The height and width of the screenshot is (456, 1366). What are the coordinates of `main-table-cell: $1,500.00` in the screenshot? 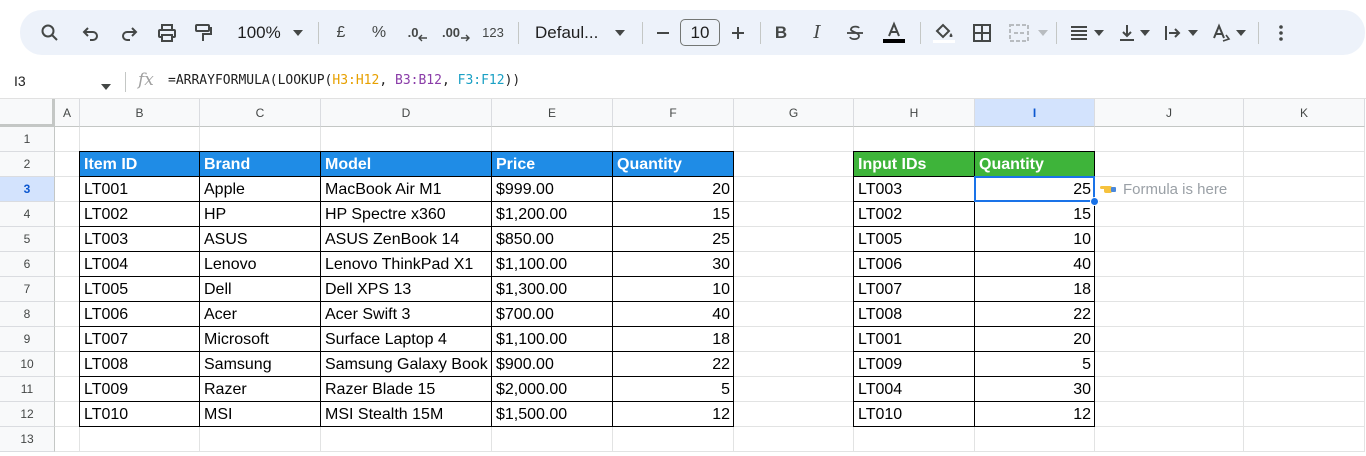 It's located at (552, 414).